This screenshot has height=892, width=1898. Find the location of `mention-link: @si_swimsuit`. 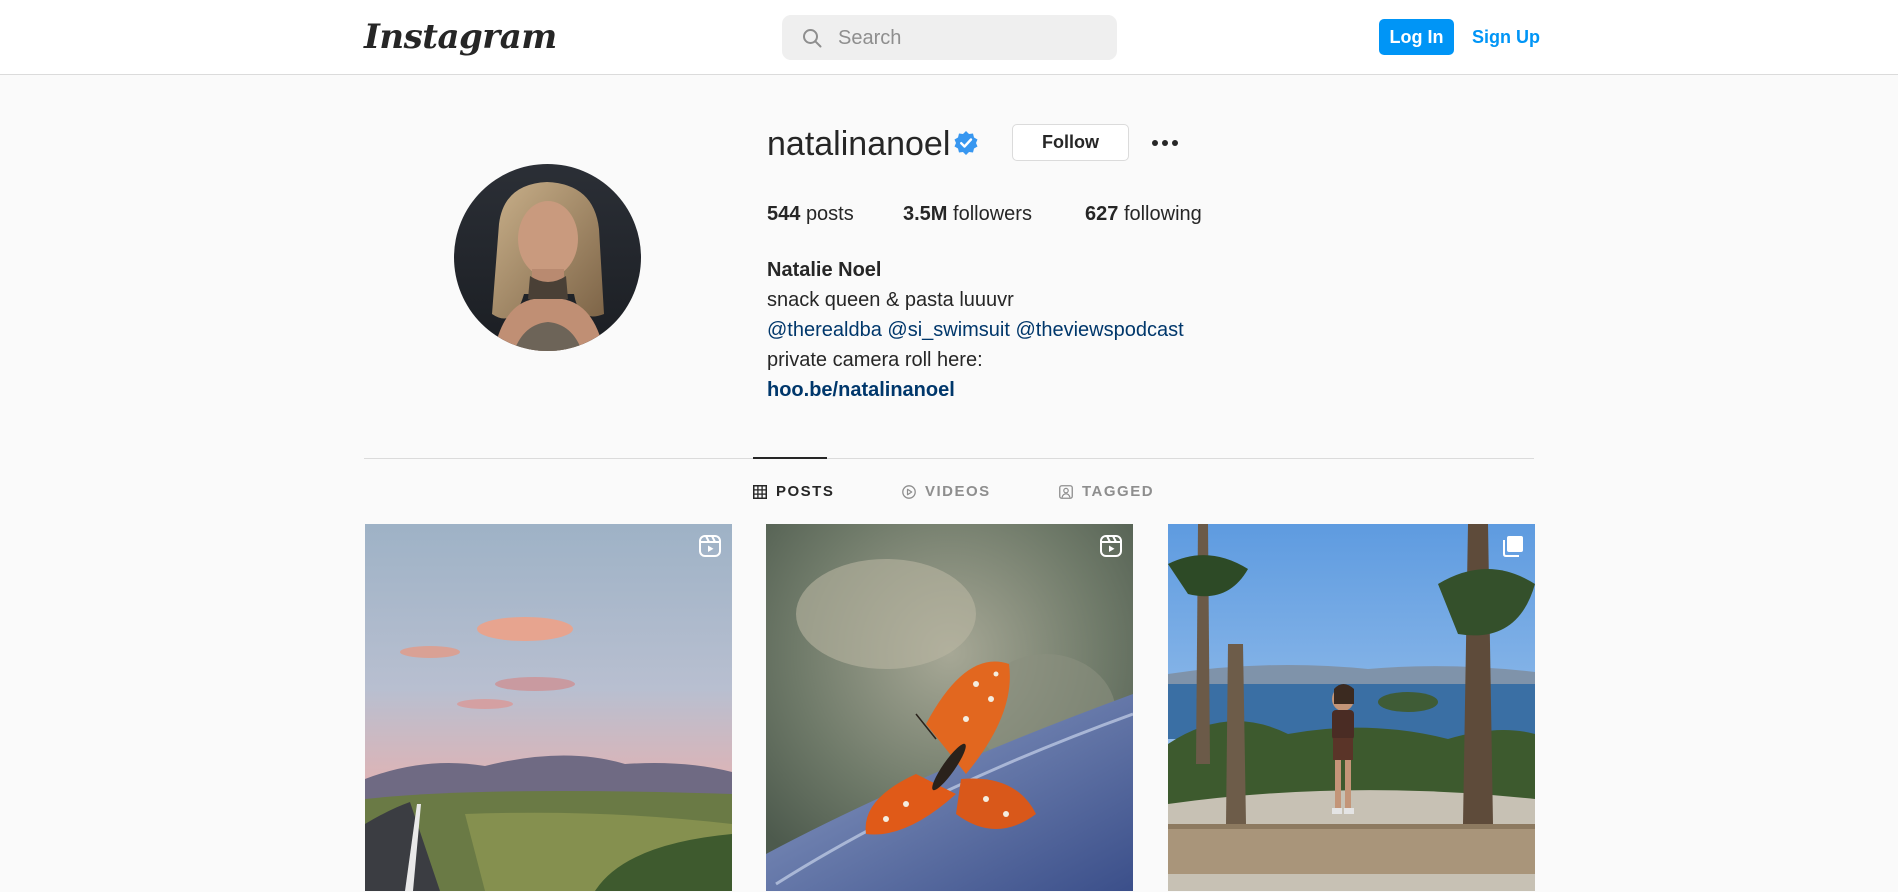

mention-link: @si_swimsuit is located at coordinates (948, 330).